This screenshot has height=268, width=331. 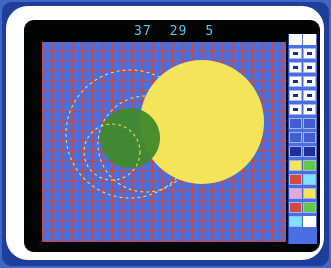 What do you see at coordinates (295, 109) in the screenshot?
I see `zoom-tool-icon` at bounding box center [295, 109].